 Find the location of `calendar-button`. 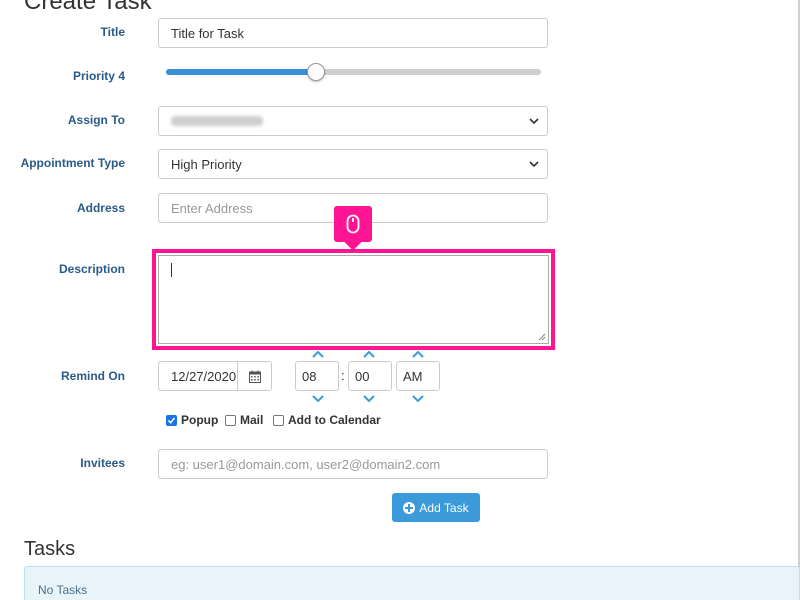

calendar-button is located at coordinates (254, 376).